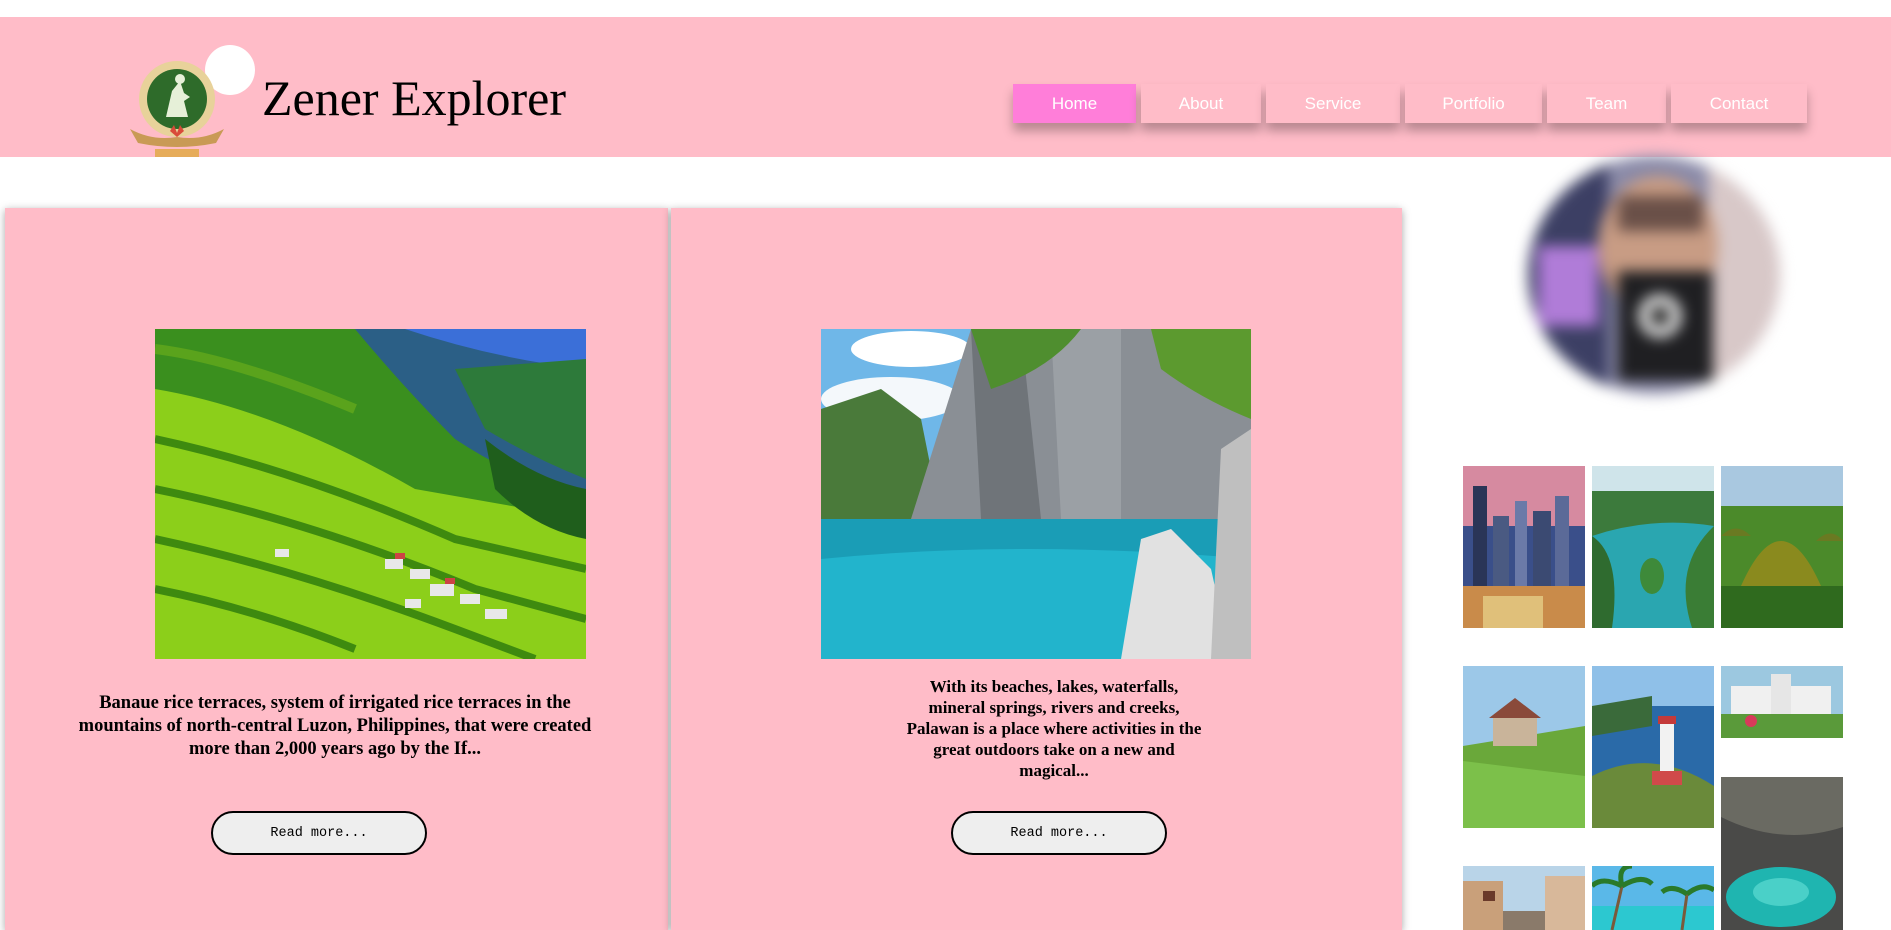 The height and width of the screenshot is (930, 1891). Describe the element at coordinates (1524, 898) in the screenshot. I see `old-street-photo` at that location.